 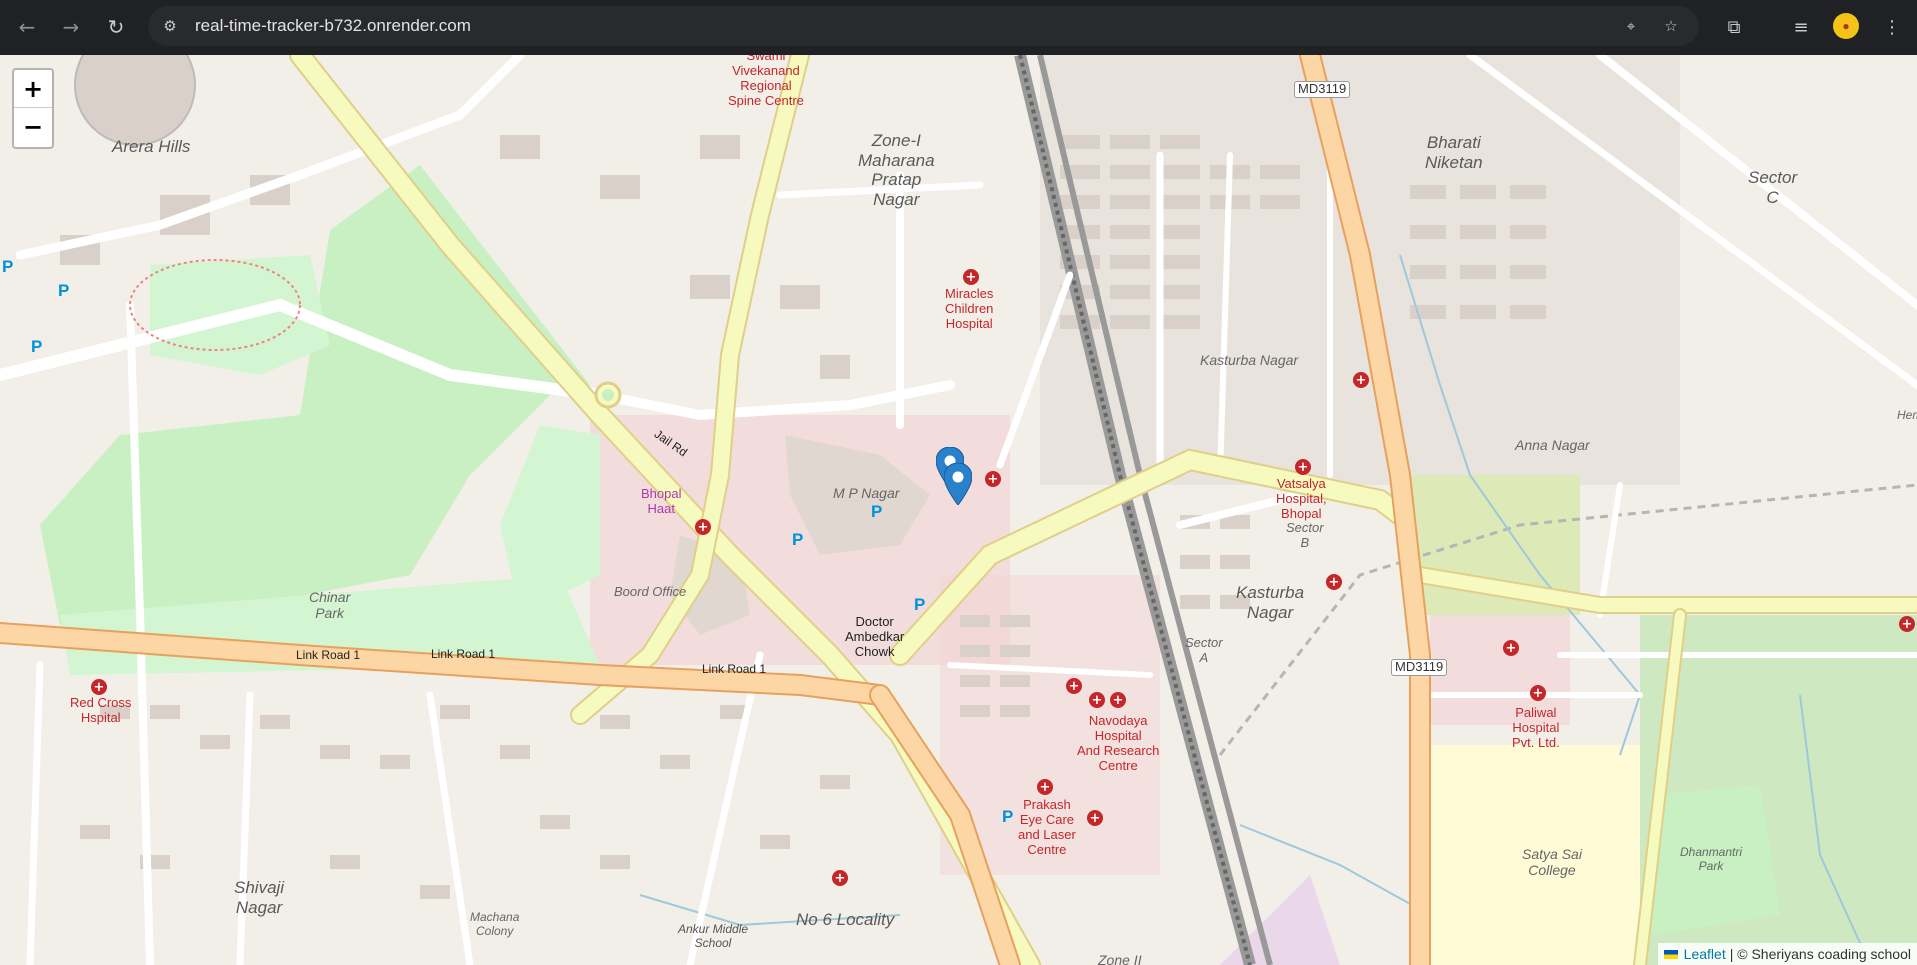 What do you see at coordinates (100, 717) in the screenshot?
I see `label-line: Hspital` at bounding box center [100, 717].